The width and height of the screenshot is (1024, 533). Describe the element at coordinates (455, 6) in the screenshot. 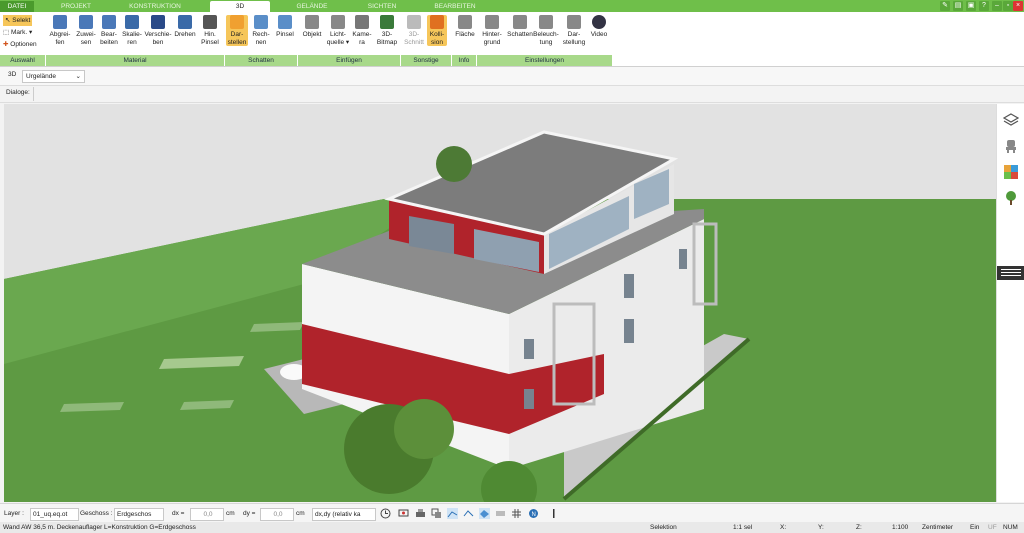

I see `tab-bearbeiten: BEARBEITEN` at that location.